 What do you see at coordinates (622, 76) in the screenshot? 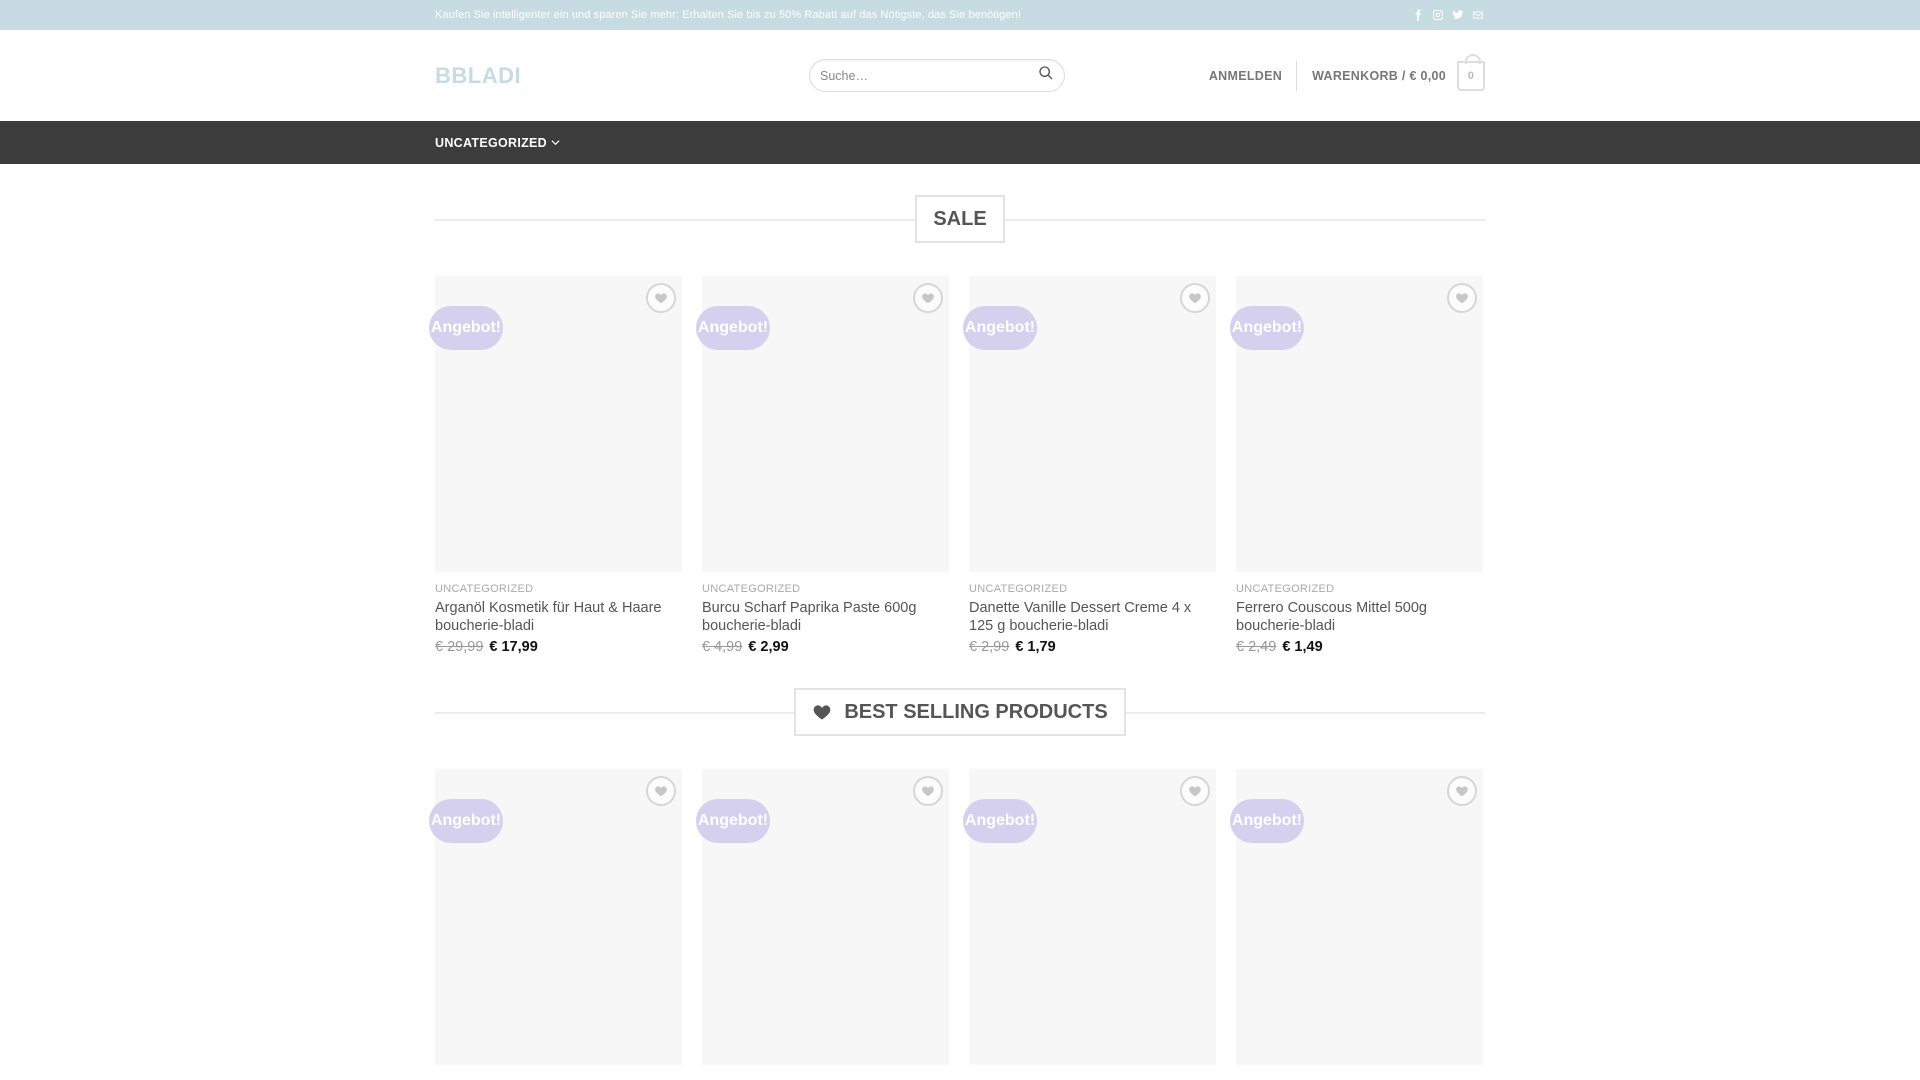
I see `site-logo: BBLADI` at bounding box center [622, 76].